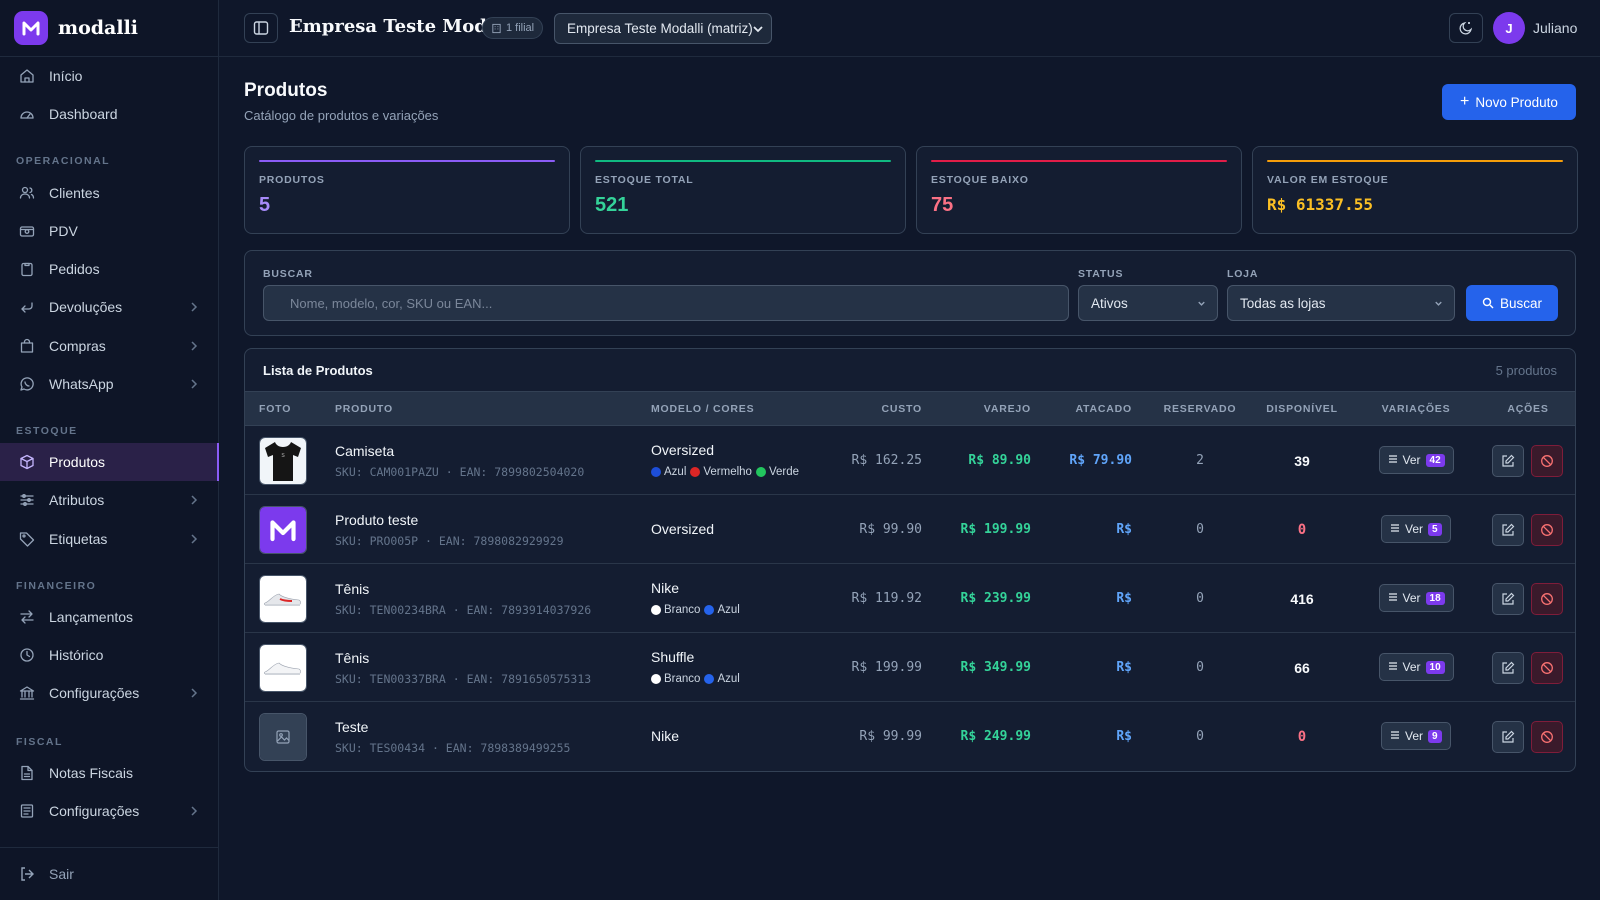 This screenshot has height=900, width=1600. What do you see at coordinates (109, 269) in the screenshot?
I see `sidebar-item-pedidos: Pedidos` at bounding box center [109, 269].